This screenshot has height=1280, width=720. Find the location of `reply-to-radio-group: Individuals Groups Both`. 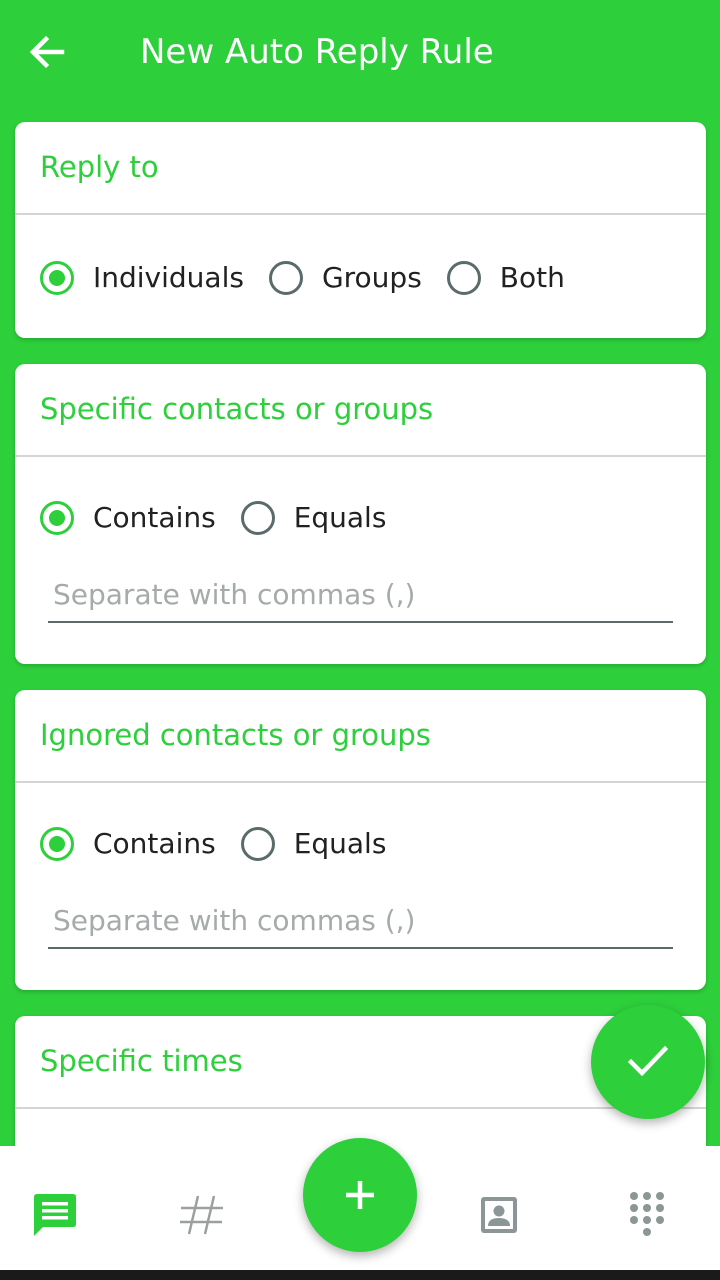

reply-to-radio-group: Individuals Groups Both is located at coordinates (302, 278).